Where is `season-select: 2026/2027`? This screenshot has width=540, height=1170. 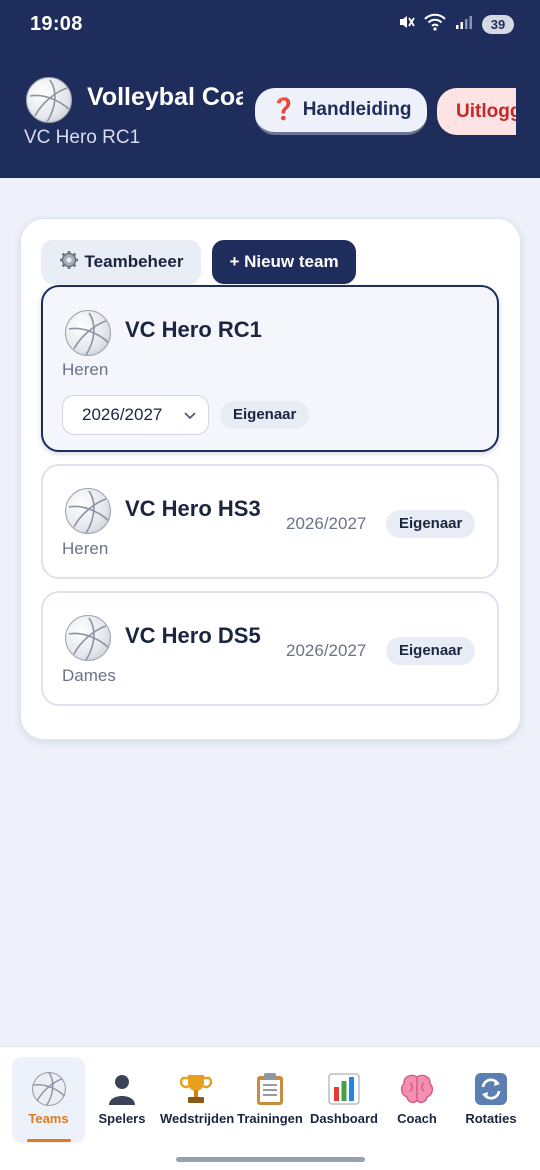
season-select: 2026/2027 is located at coordinates (135, 415).